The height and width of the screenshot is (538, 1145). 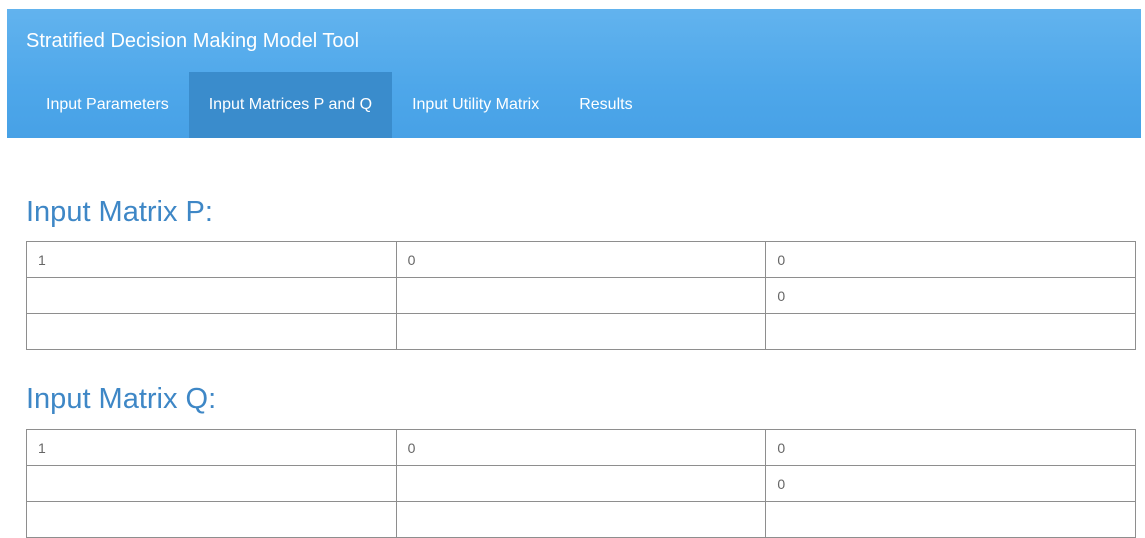 What do you see at coordinates (192, 41) in the screenshot?
I see `app-title: Stratified Decision Making Model Tool` at bounding box center [192, 41].